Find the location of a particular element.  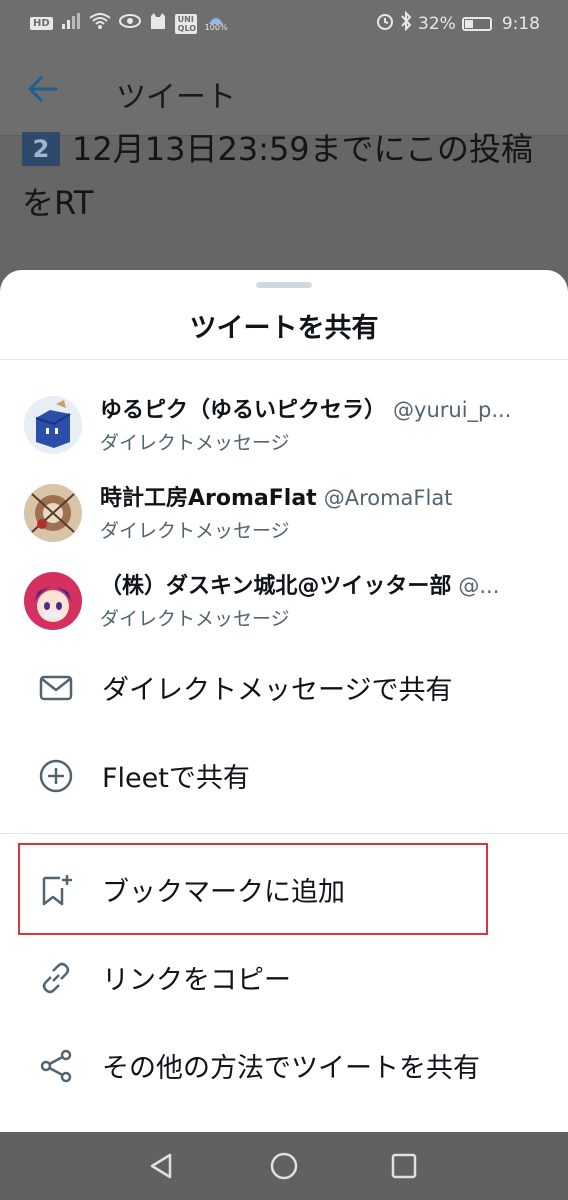

page-title: ツイート is located at coordinates (176, 97).